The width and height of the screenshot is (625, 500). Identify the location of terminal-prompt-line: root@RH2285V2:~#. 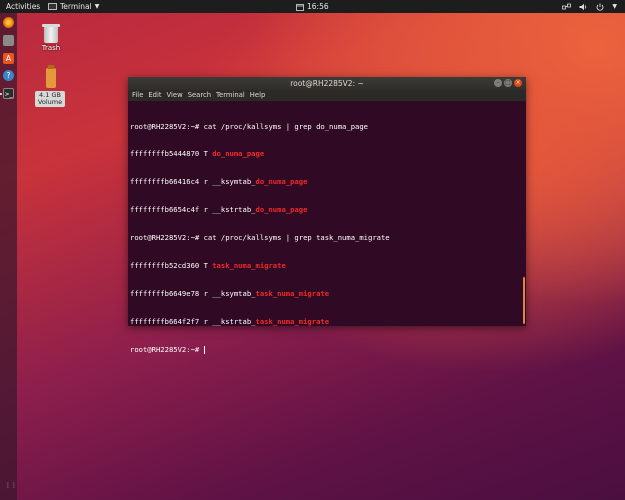
(167, 349).